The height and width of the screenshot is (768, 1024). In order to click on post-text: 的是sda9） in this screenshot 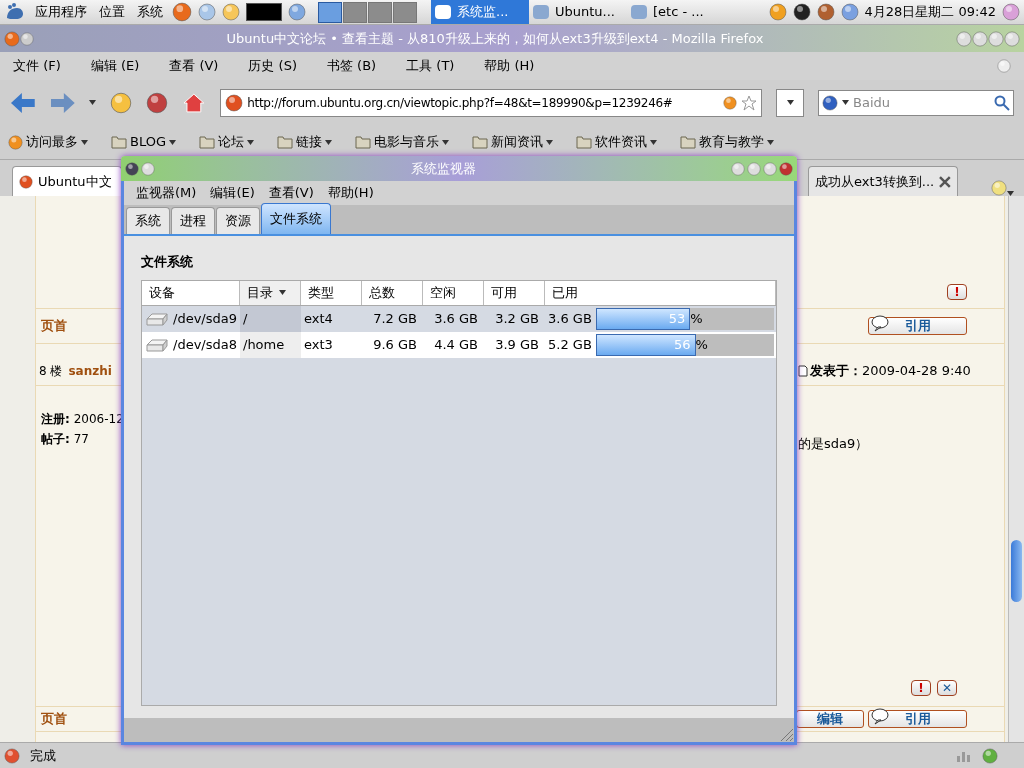, I will do `click(833, 444)`.